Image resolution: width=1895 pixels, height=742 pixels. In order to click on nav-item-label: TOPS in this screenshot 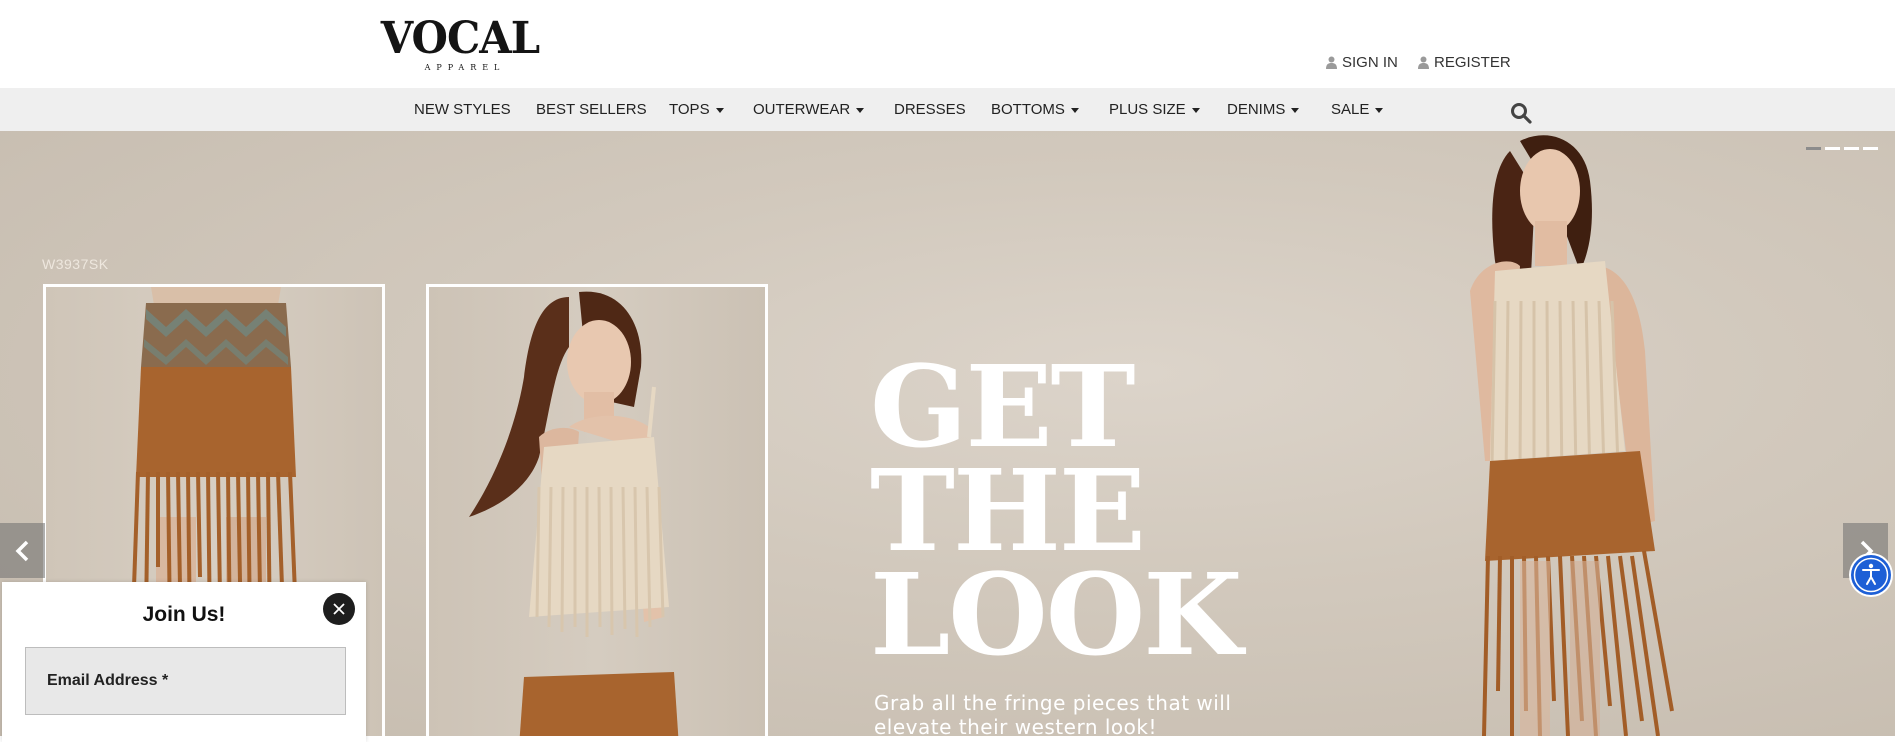, I will do `click(689, 109)`.